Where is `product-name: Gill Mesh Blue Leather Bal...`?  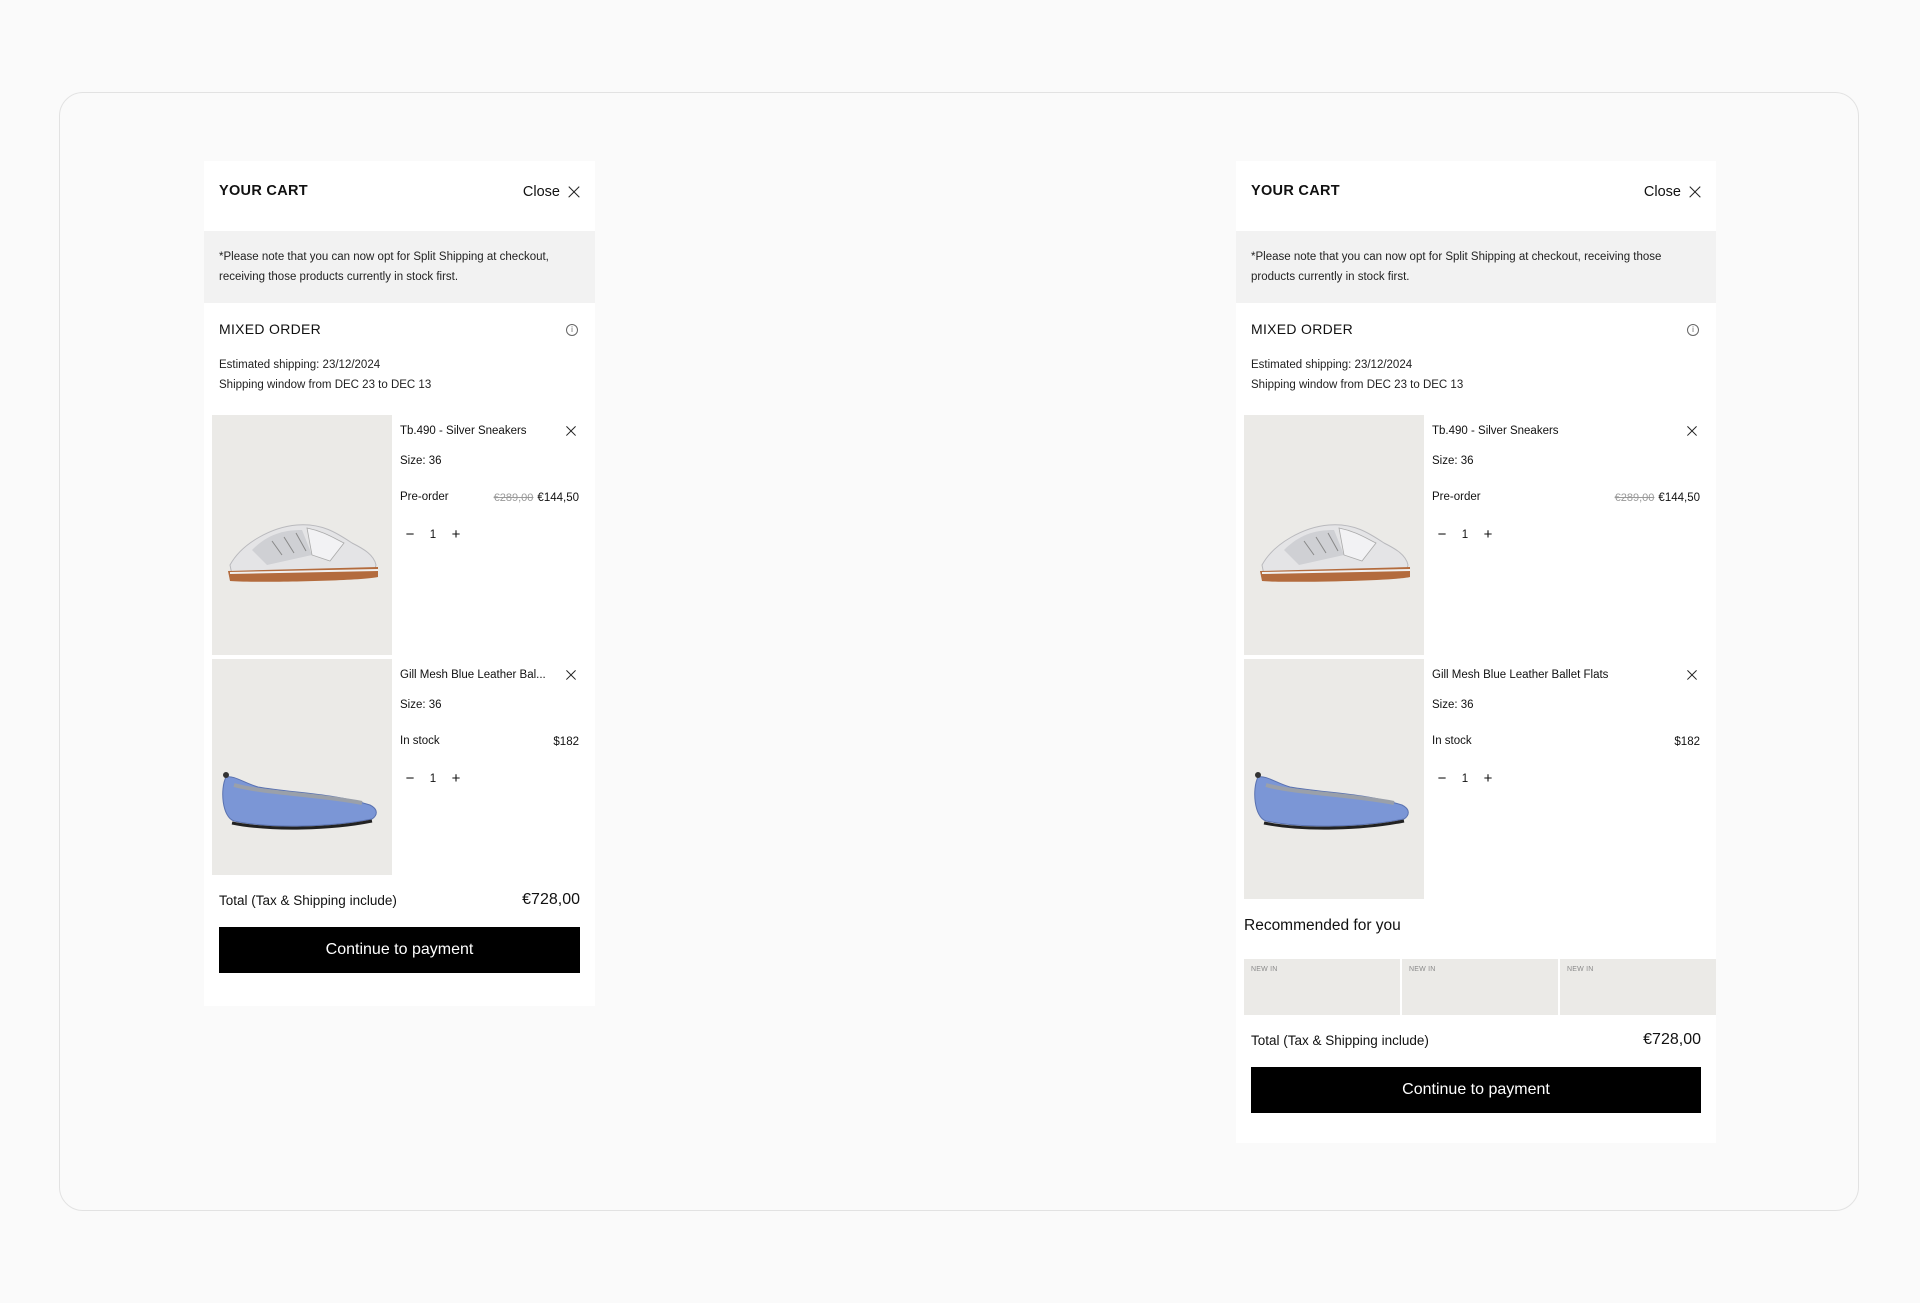
product-name: Gill Mesh Blue Leather Bal... is located at coordinates (477, 675).